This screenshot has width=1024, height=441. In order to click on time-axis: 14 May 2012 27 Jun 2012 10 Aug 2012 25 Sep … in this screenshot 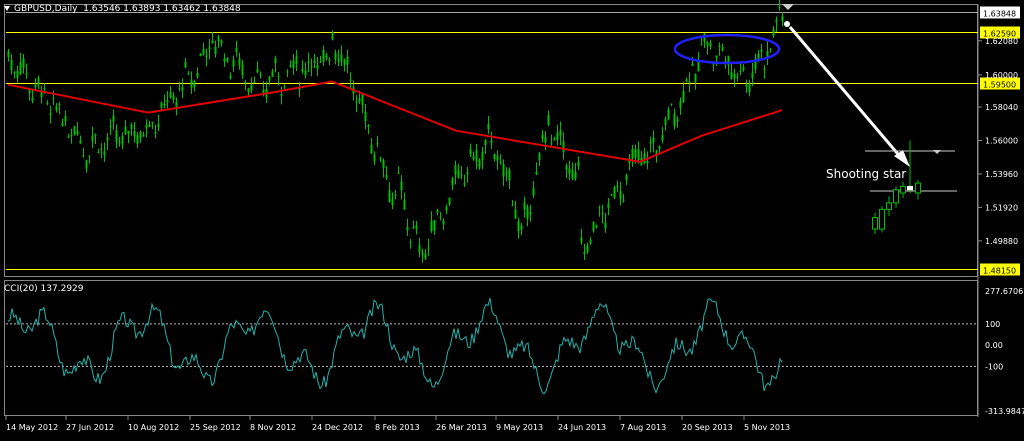, I will do `click(397, 424)`.